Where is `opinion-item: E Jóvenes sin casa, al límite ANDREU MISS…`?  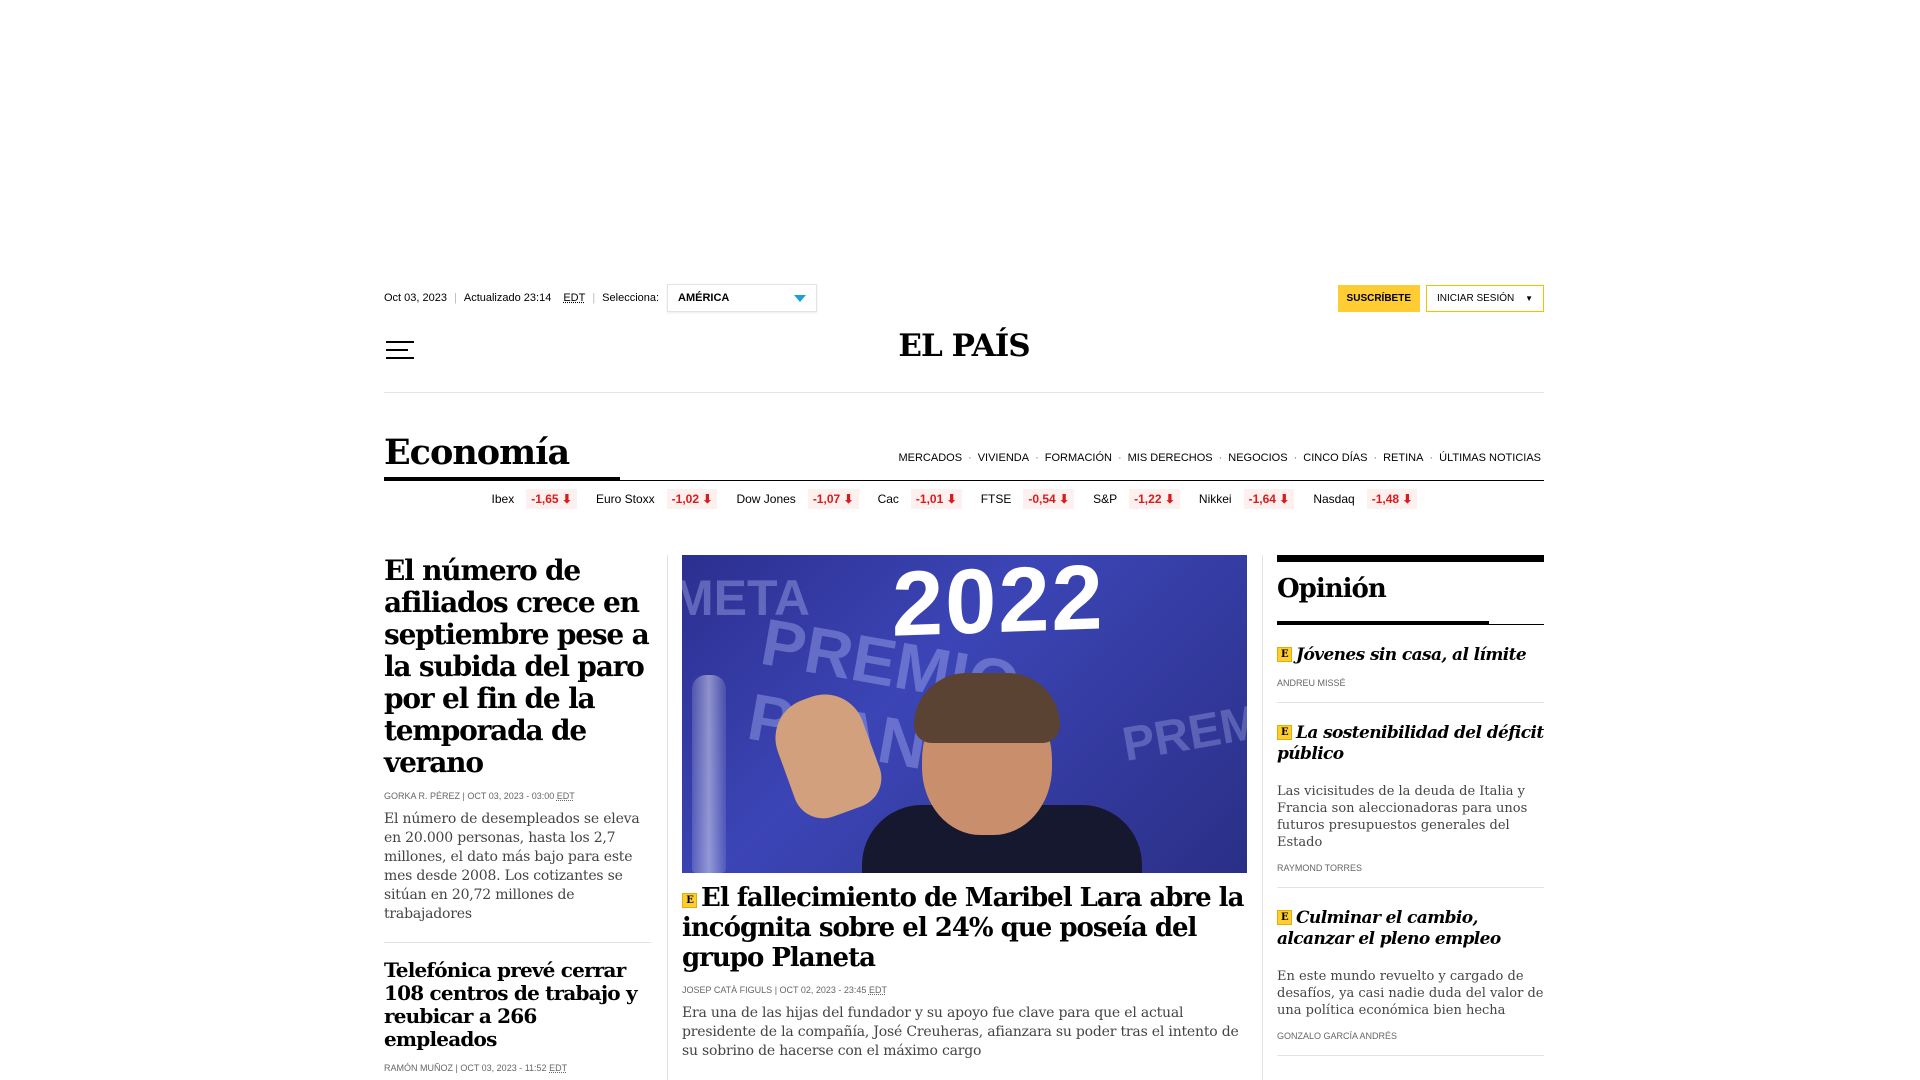
opinion-item: E Jóvenes sin casa, al límite ANDREU MISS… is located at coordinates (1410, 664).